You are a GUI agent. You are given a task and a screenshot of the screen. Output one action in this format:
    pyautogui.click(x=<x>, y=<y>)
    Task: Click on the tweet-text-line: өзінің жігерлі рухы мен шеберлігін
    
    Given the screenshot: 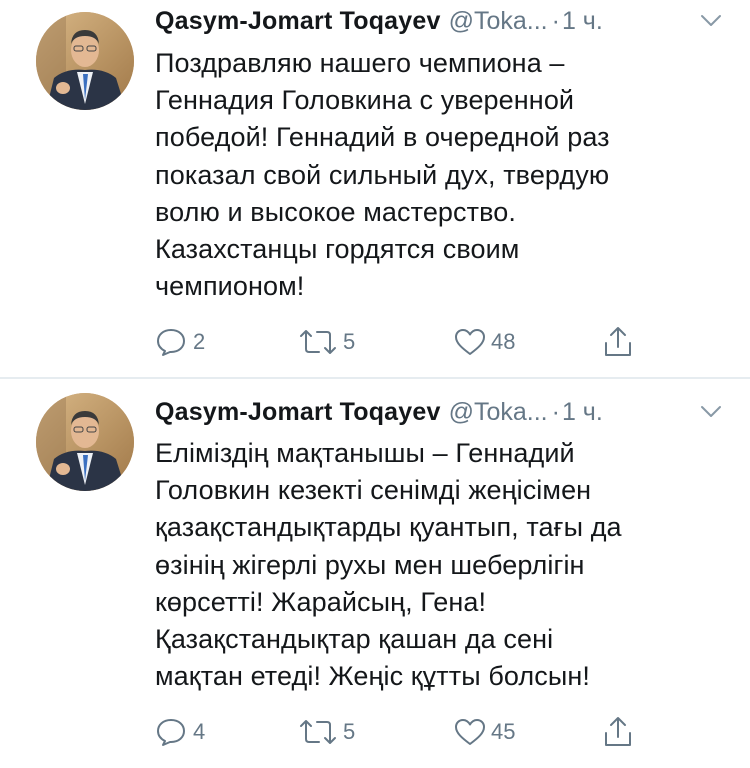 What is the action you would take?
    pyautogui.click(x=370, y=564)
    